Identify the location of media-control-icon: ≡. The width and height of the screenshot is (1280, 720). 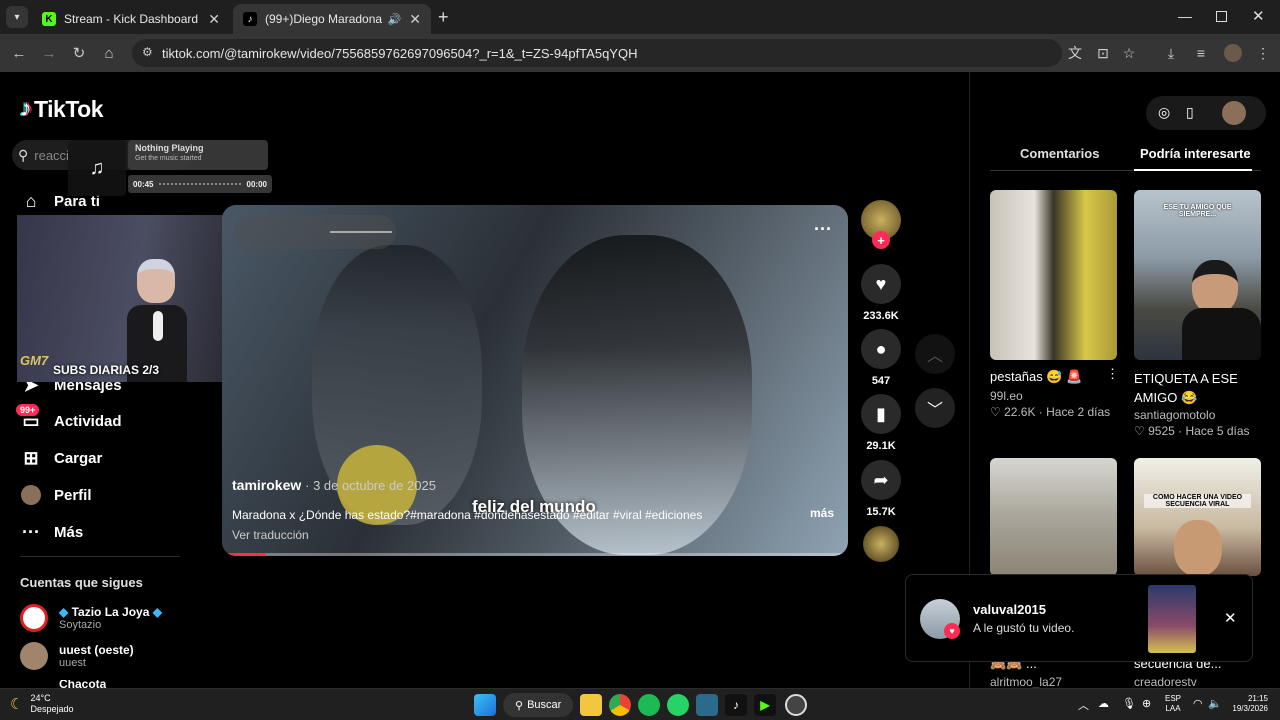
(1201, 53).